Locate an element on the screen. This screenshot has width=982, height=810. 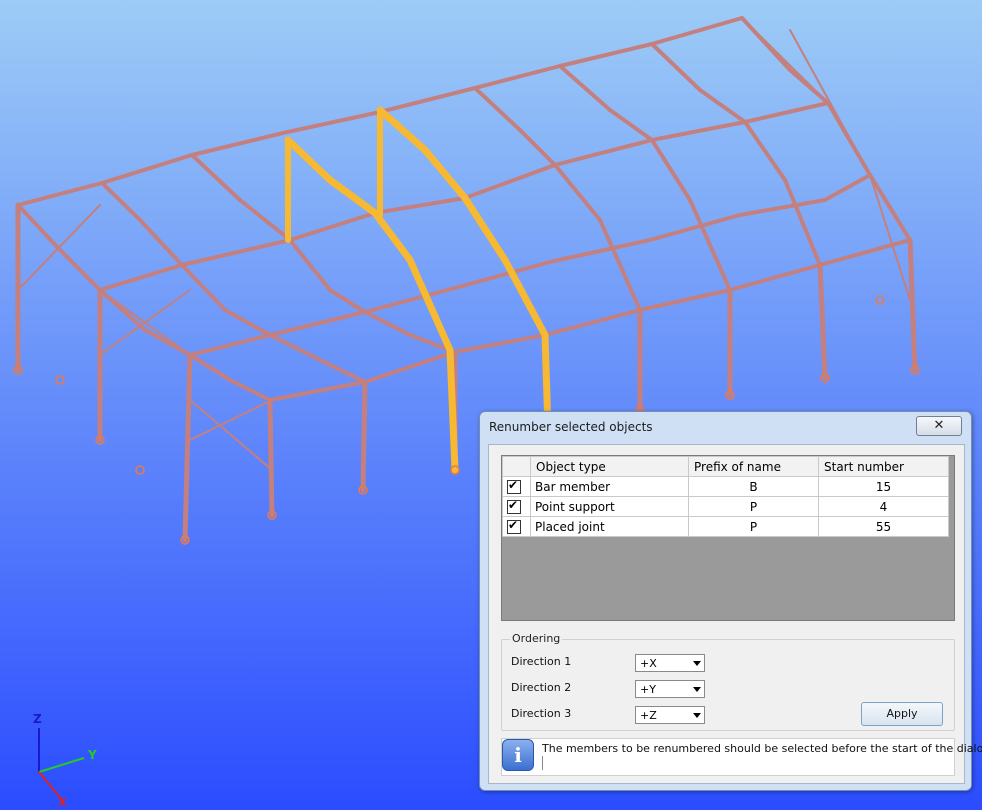
y-axis-label: Y is located at coordinates (92, 755).